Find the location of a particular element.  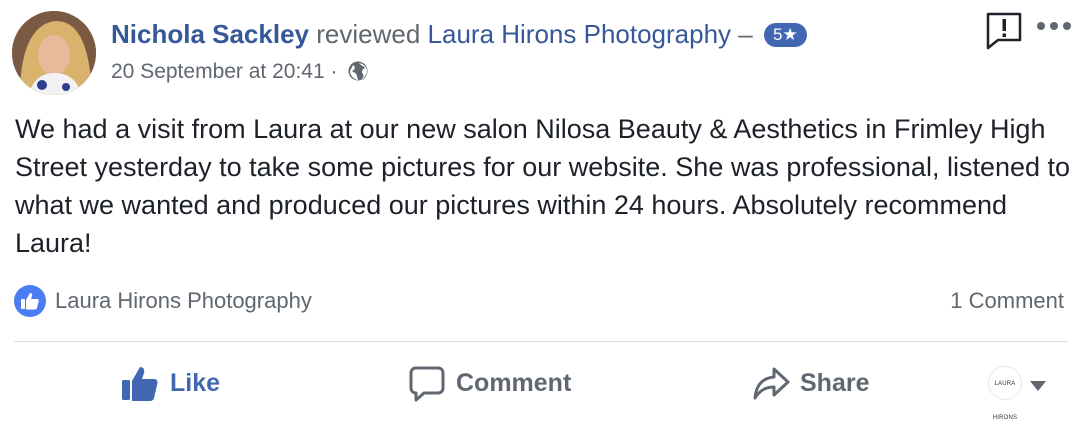

share-button: Share is located at coordinates (810, 383).